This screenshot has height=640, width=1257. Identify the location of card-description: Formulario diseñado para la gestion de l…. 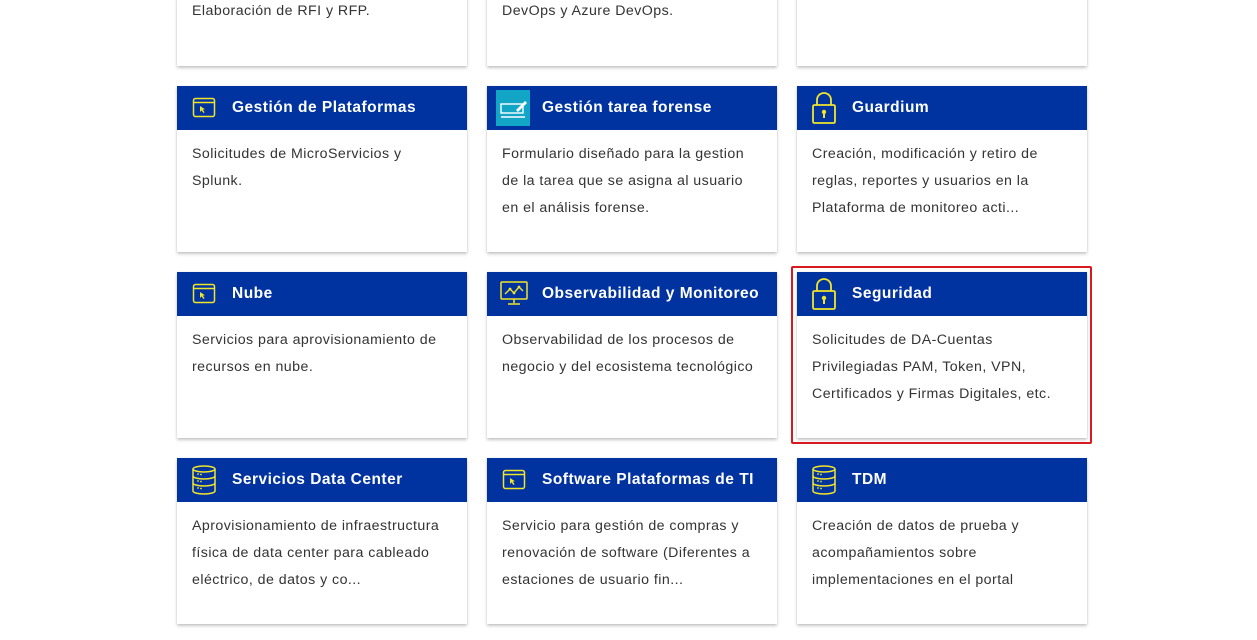
(623, 181).